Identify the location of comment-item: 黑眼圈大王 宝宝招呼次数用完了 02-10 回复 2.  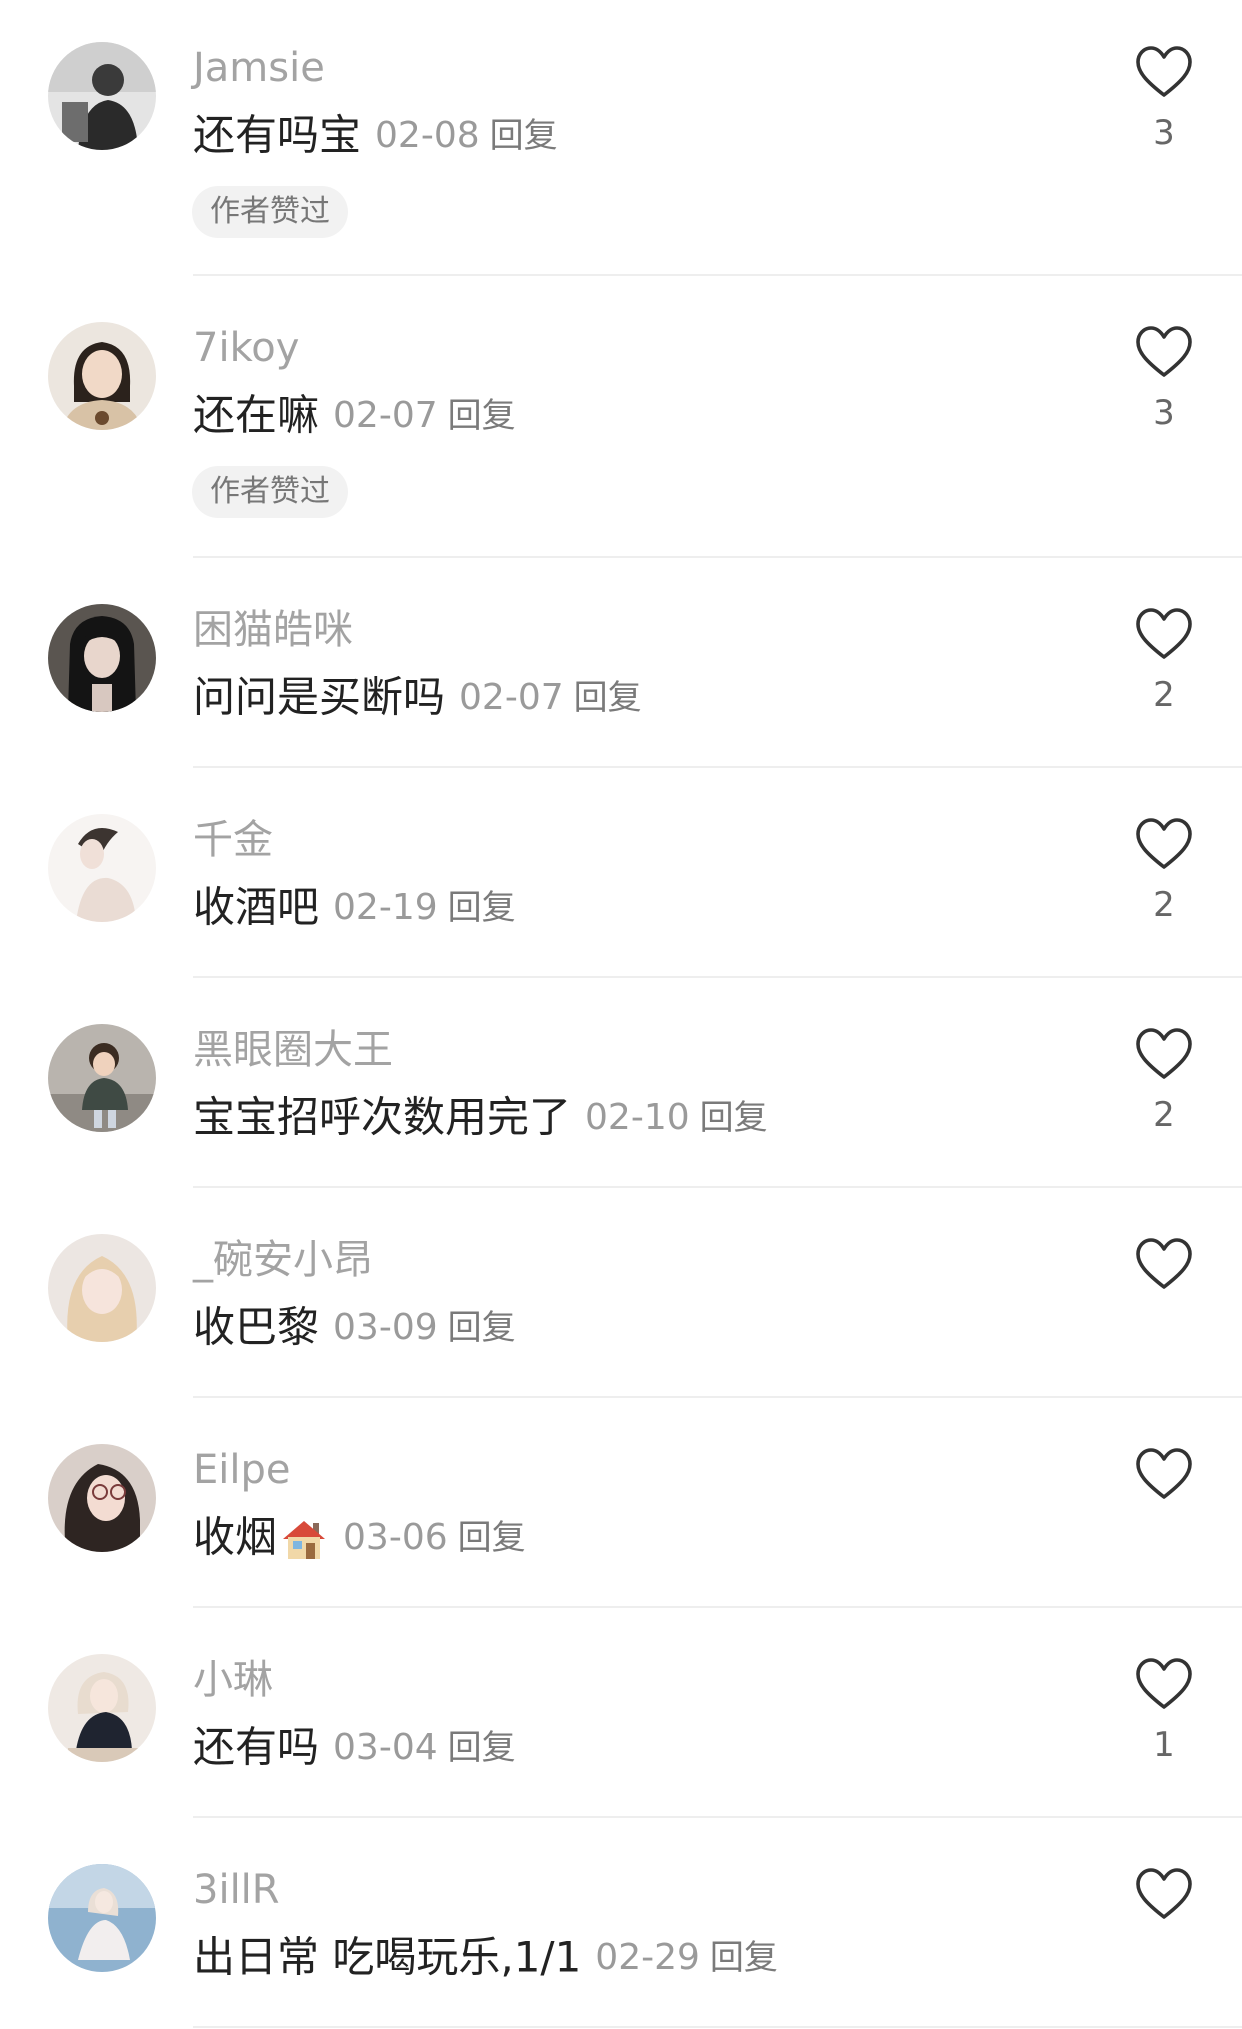
(621, 1087).